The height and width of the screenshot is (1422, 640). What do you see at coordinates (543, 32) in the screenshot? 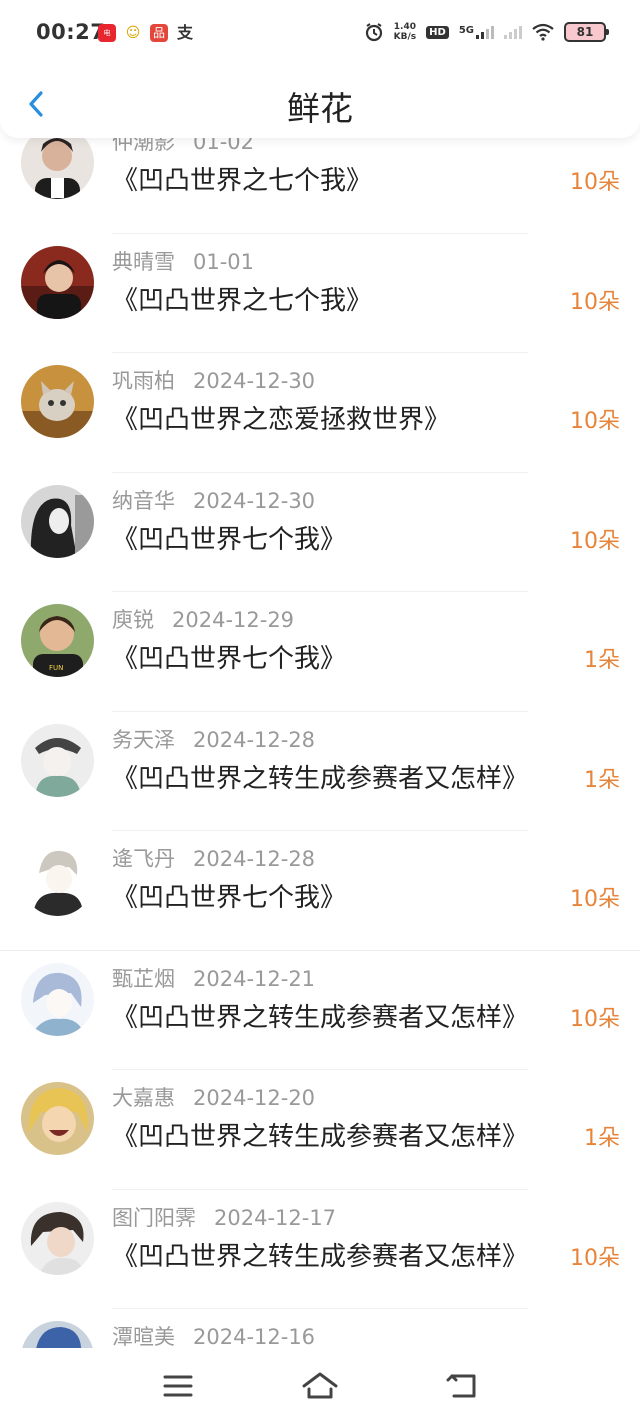
I see `wifi-icon` at bounding box center [543, 32].